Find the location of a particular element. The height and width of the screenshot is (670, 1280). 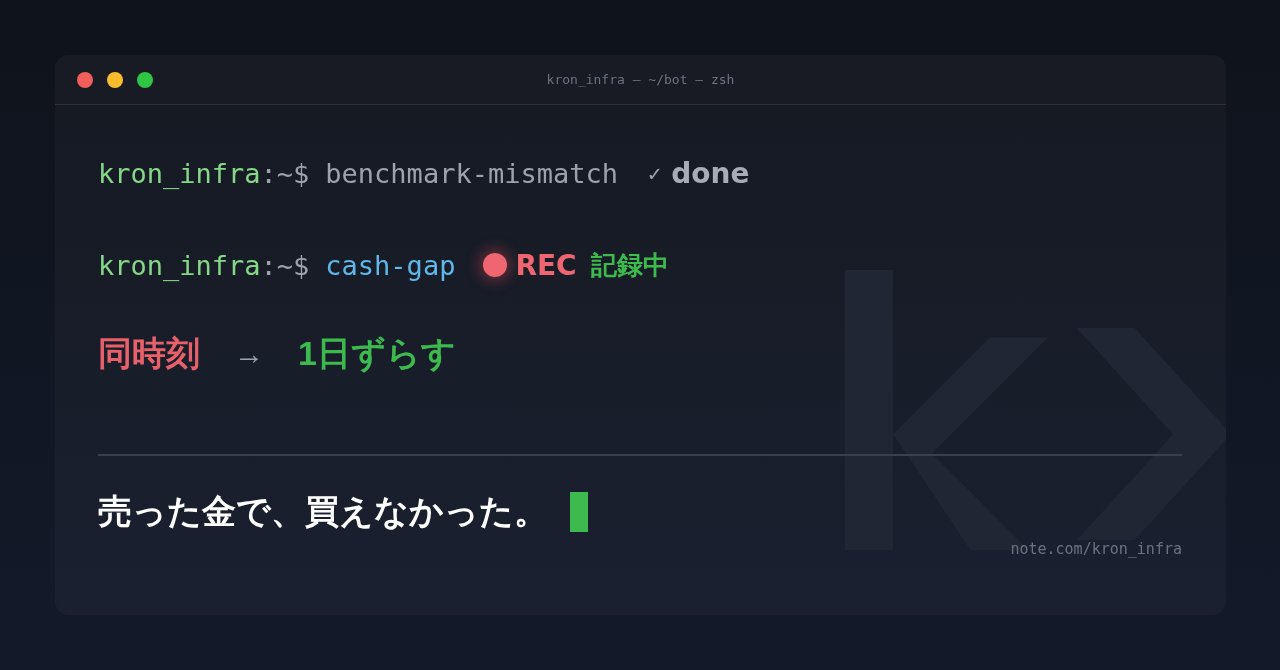

rec-note: 記録中 is located at coordinates (629, 265).